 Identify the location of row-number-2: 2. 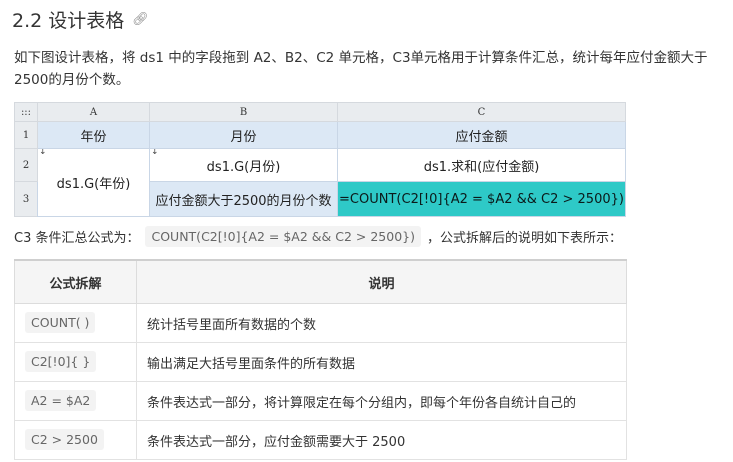
(26, 165).